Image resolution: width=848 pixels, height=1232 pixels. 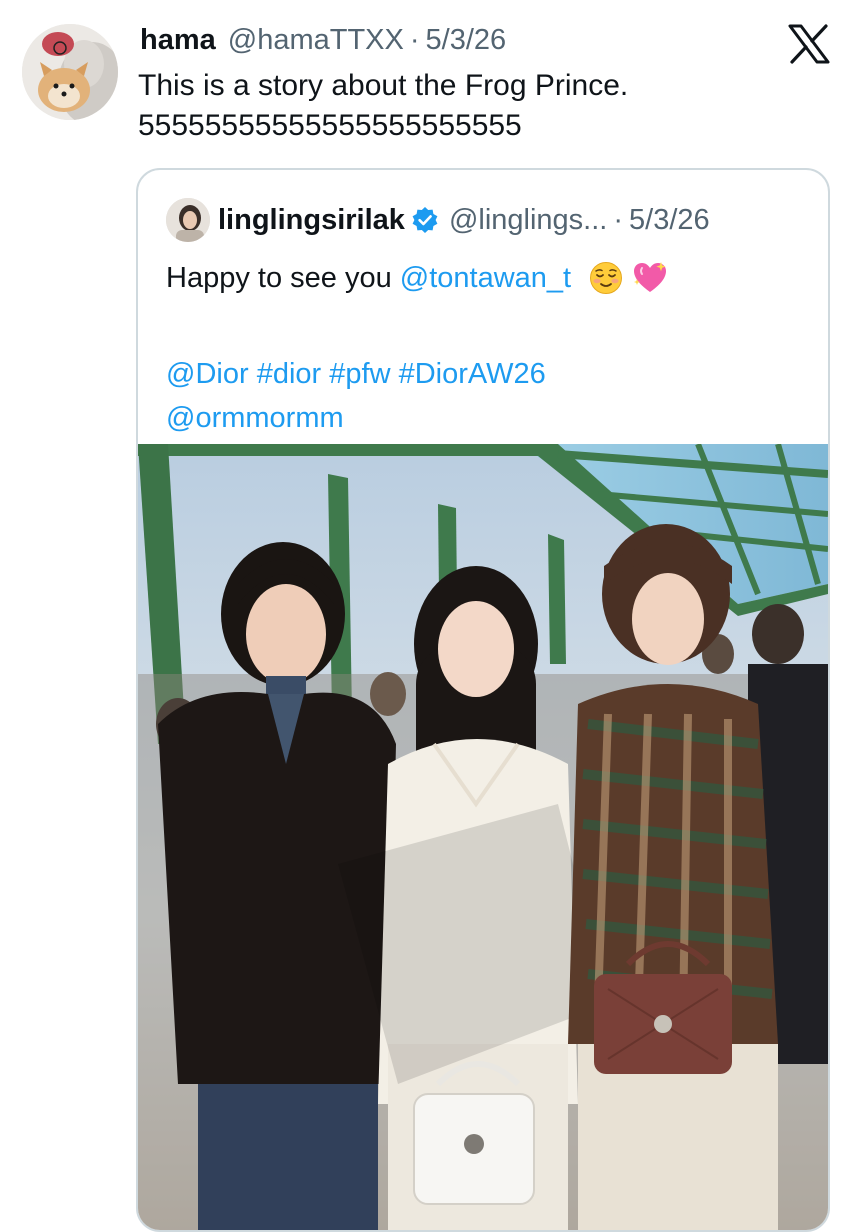 What do you see at coordinates (650, 284) in the screenshot?
I see `sparkling-heart-emoji` at bounding box center [650, 284].